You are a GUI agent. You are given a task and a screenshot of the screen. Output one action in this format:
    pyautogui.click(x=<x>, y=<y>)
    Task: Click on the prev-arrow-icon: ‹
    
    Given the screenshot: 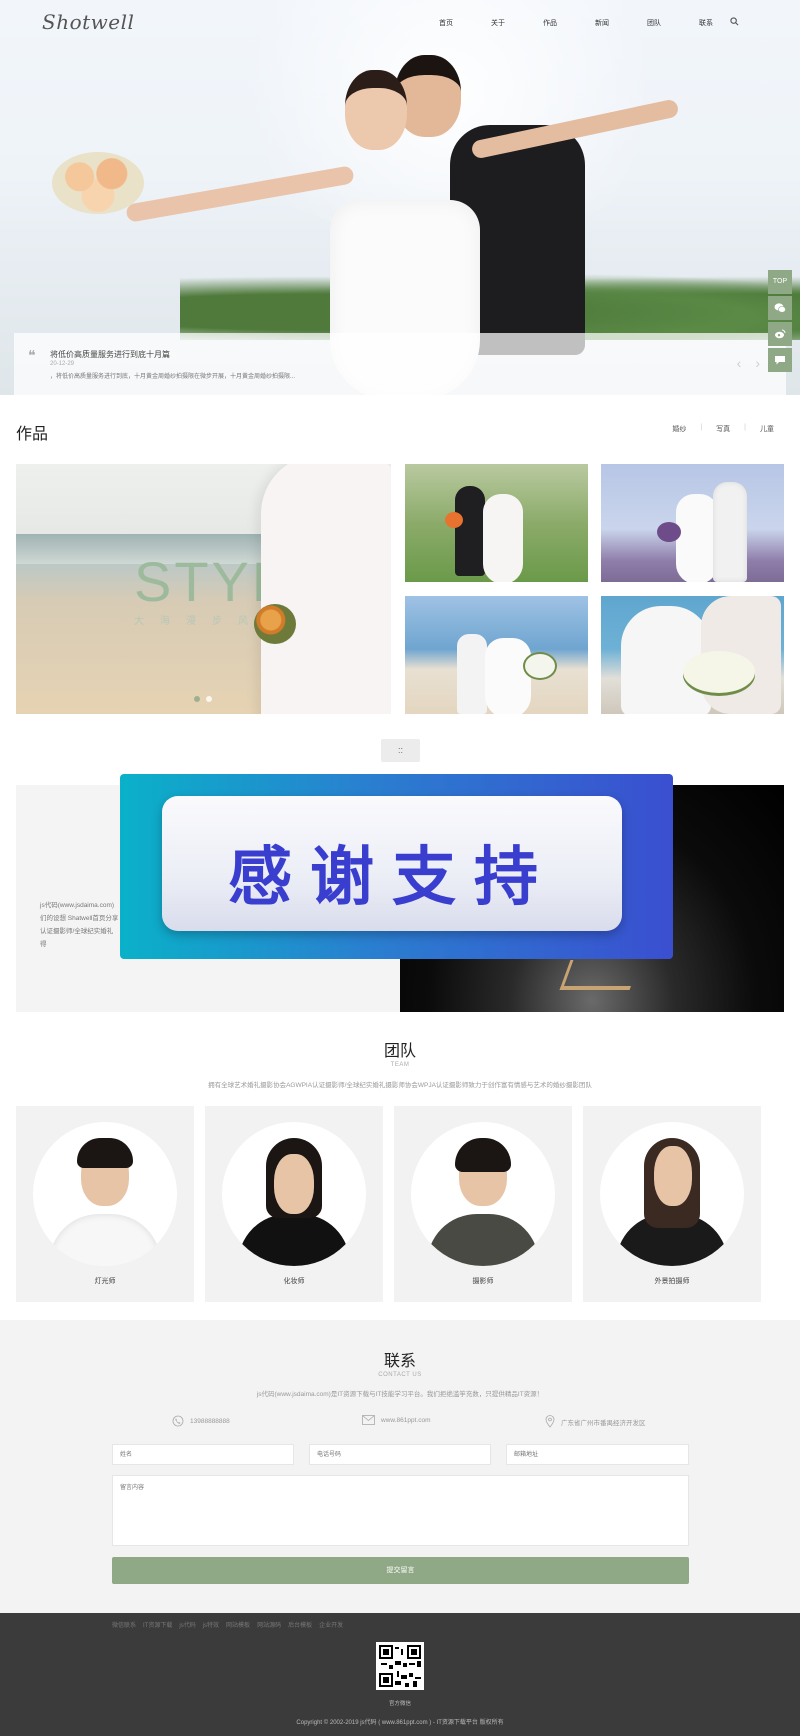 What is the action you would take?
    pyautogui.click(x=739, y=363)
    